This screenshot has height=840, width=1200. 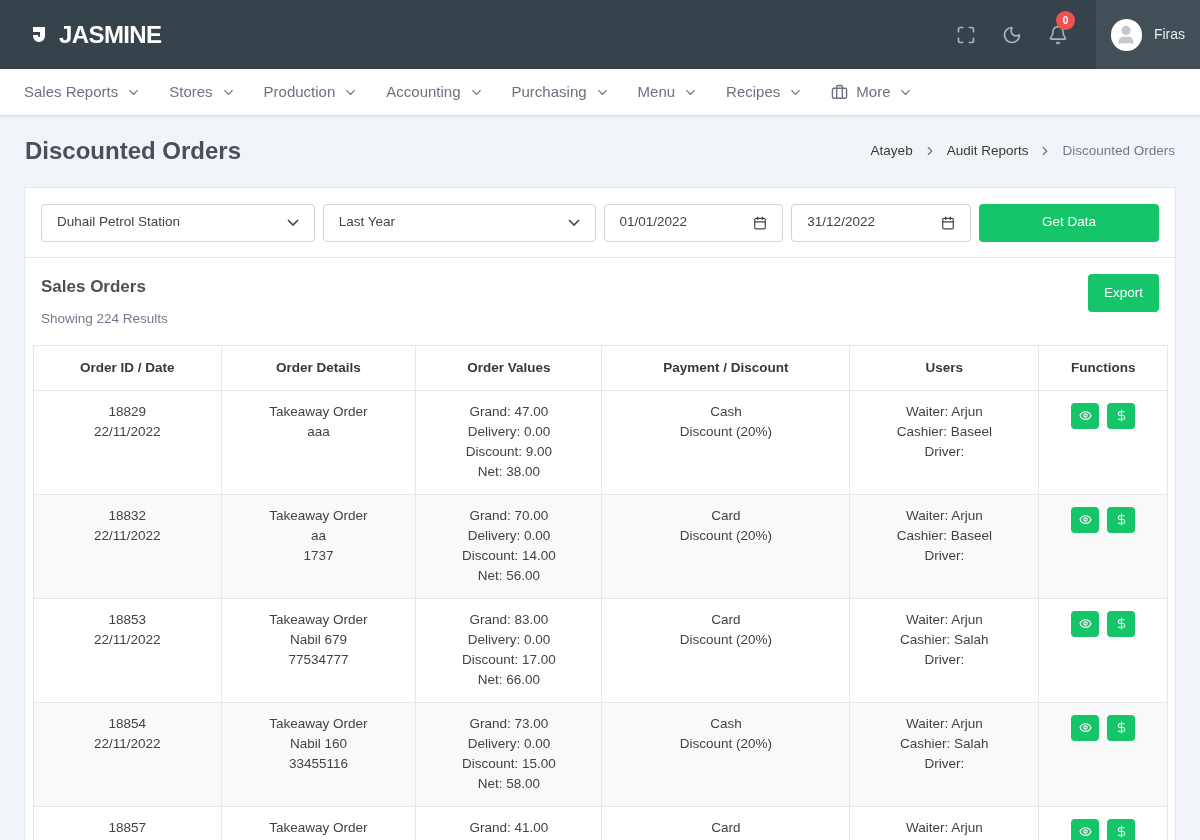 What do you see at coordinates (966, 34) in the screenshot?
I see `fullscreen-icon` at bounding box center [966, 34].